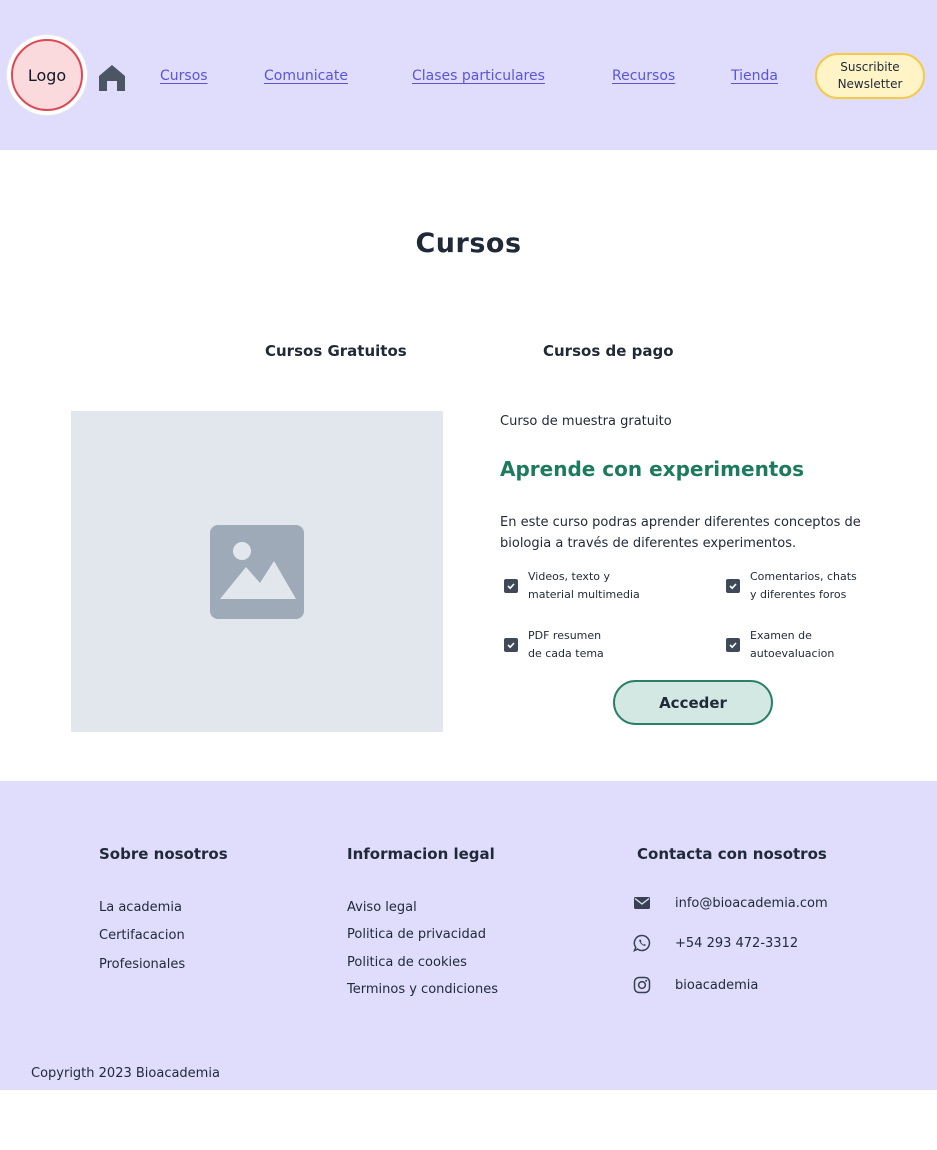 The height and width of the screenshot is (1150, 937). Describe the element at coordinates (125, 1073) in the screenshot. I see `copyright-text: Copyrigth 2023 Bioacademia` at that location.